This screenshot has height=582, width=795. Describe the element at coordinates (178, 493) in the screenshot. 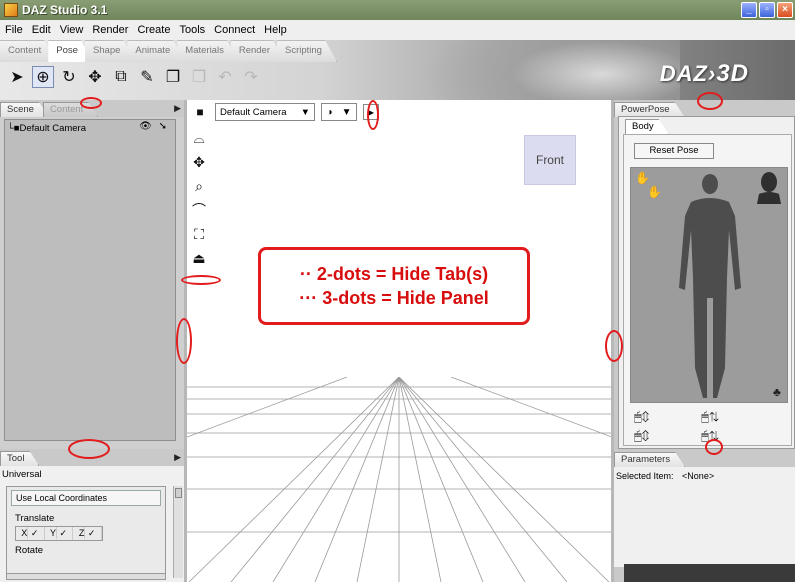

I see `scroll-thumb` at that location.